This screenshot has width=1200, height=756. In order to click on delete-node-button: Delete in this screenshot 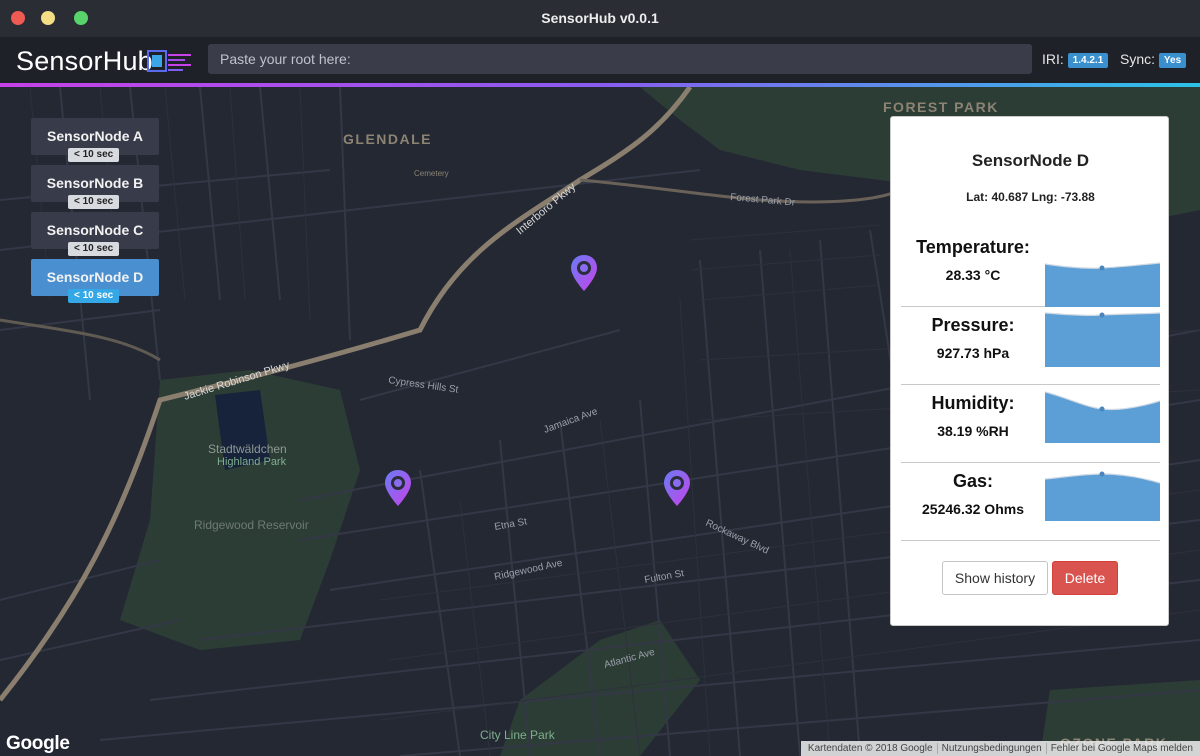, I will do `click(1085, 578)`.